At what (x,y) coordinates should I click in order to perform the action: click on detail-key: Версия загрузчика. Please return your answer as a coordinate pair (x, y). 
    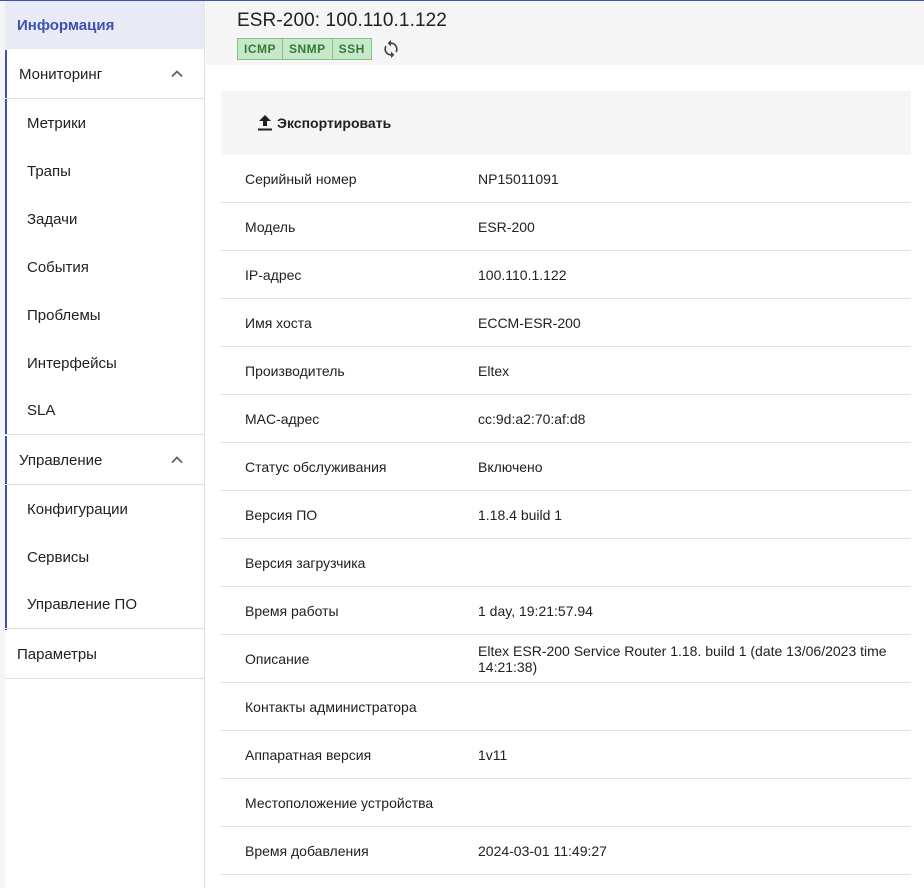
    Looking at the image, I should click on (305, 562).